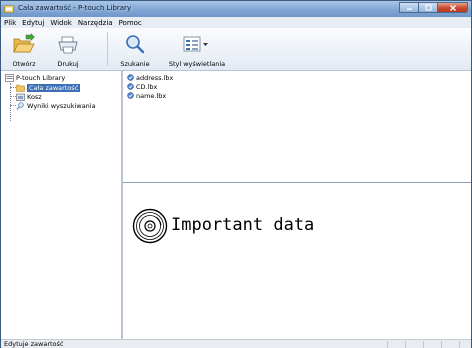 This screenshot has height=348, width=472. What do you see at coordinates (236, 9) in the screenshot?
I see `title-bar: Cała zawartość - P-touch Library` at bounding box center [236, 9].